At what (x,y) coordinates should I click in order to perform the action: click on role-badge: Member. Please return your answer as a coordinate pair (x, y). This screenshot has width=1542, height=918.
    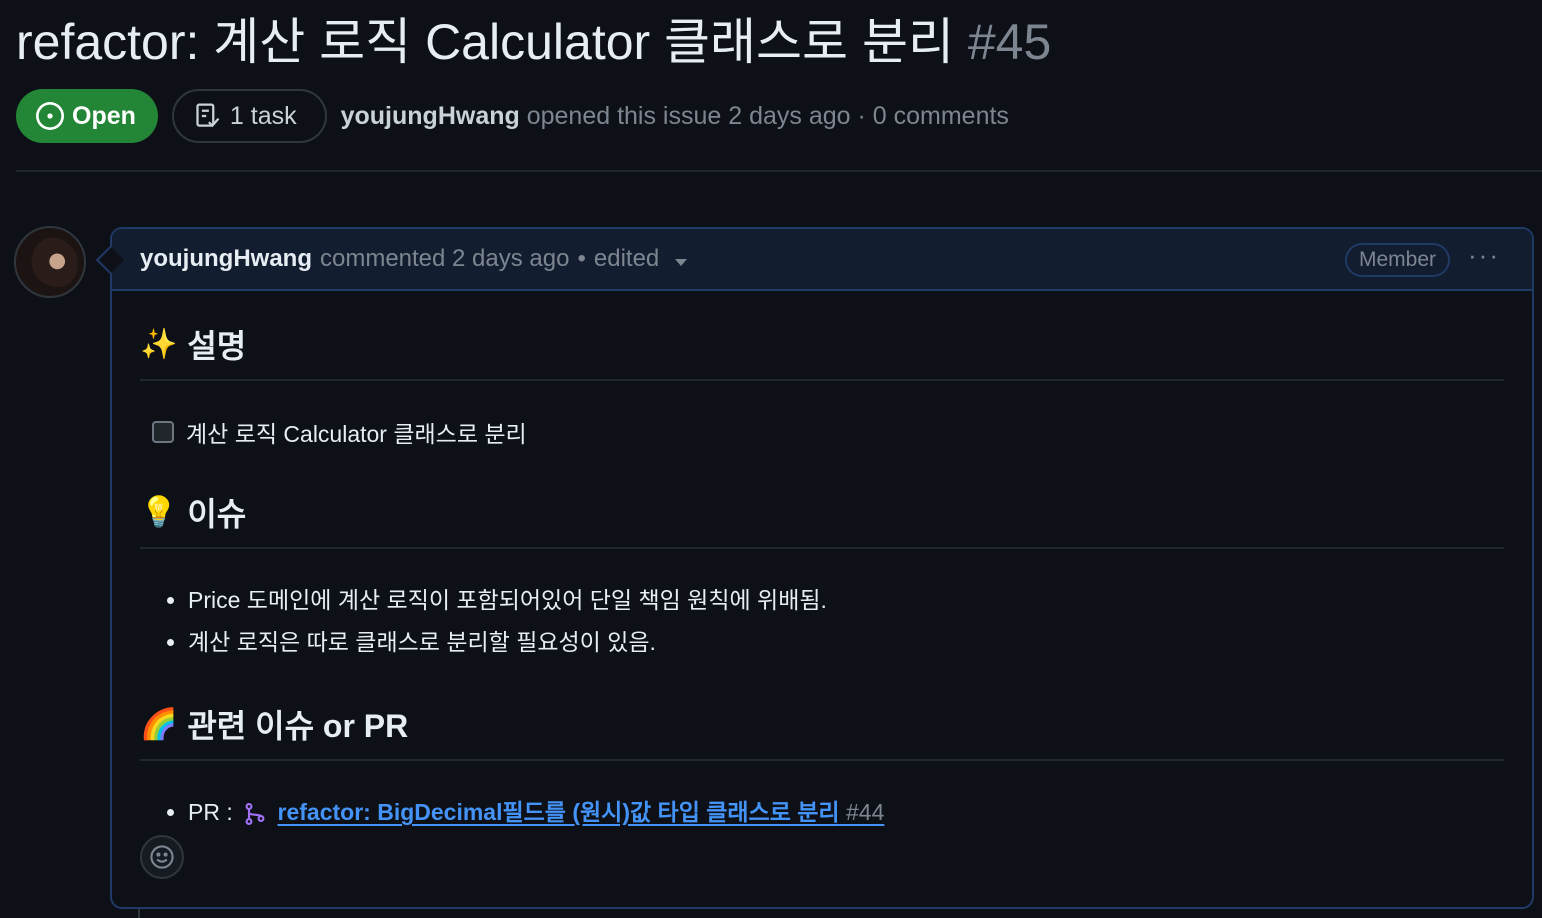
    Looking at the image, I should click on (1397, 260).